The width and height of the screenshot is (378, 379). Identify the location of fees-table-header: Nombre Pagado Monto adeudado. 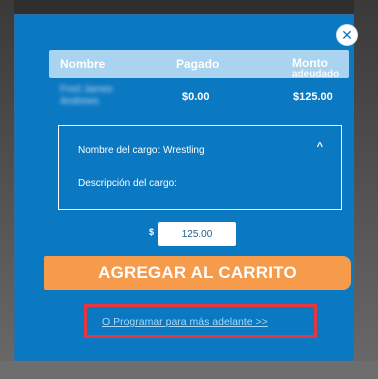
(199, 64).